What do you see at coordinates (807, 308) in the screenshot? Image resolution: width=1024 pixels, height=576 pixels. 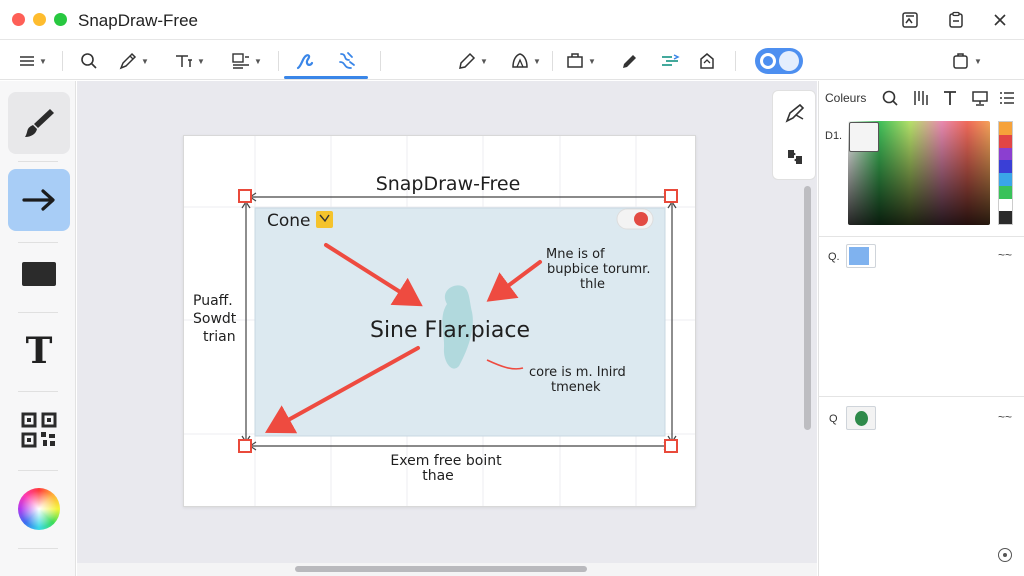 I see `vertical-scrollbar` at bounding box center [807, 308].